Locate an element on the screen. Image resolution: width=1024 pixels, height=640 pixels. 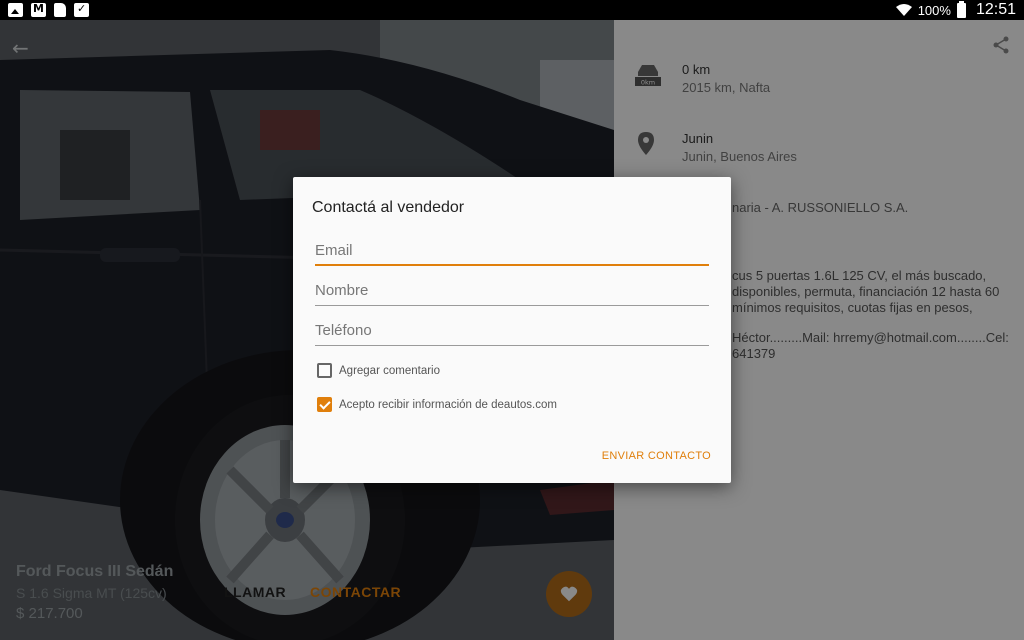
add-comment-checkbox is located at coordinates (324, 370).